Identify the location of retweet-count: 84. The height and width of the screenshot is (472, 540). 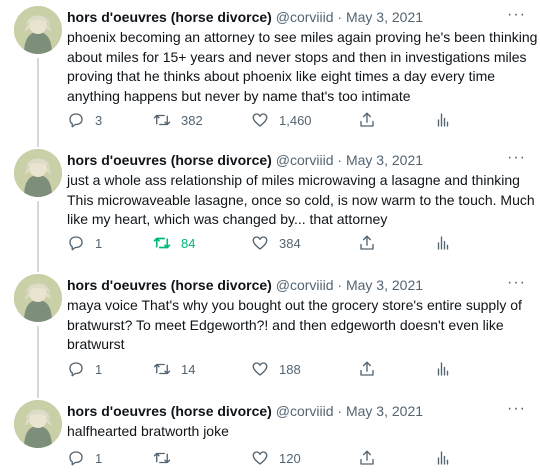
(188, 243).